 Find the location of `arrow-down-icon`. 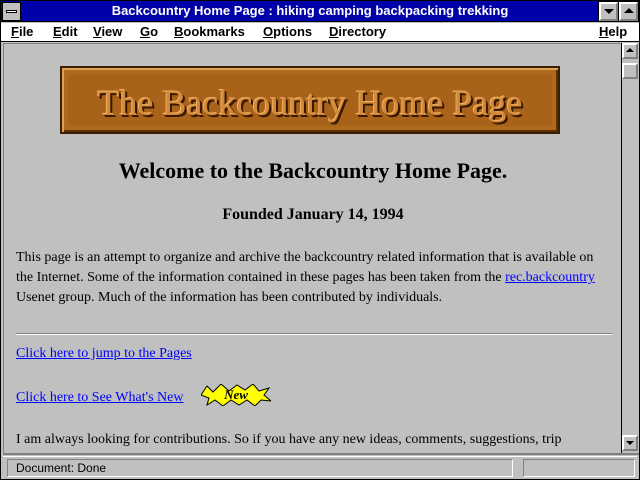

arrow-down-icon is located at coordinates (630, 443).